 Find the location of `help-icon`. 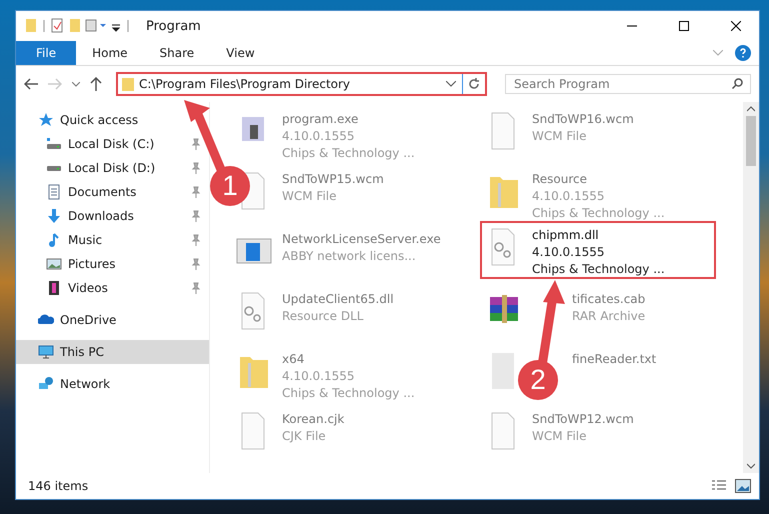

help-icon is located at coordinates (743, 53).